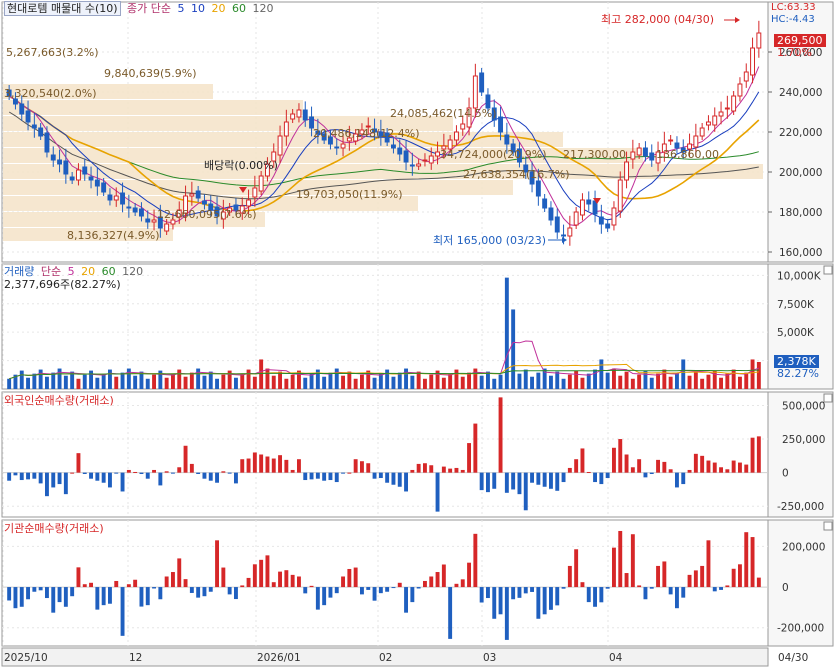 The height and width of the screenshot is (671, 834). What do you see at coordinates (796, 333) in the screenshot?
I see `volume-tick-label: 5,000K` at bounding box center [796, 333].